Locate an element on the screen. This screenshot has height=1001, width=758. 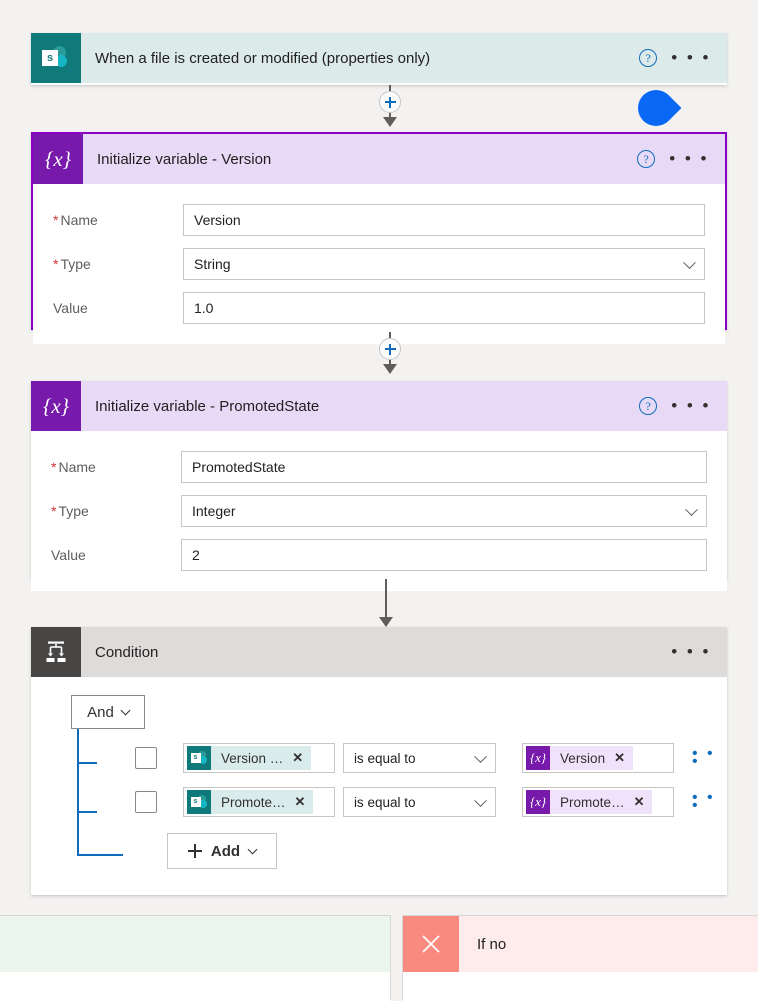
branch-yes-header is located at coordinates (195, 944).